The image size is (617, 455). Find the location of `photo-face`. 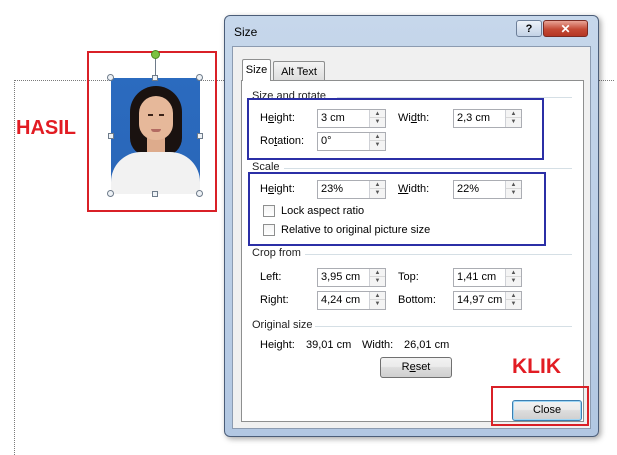

photo-face is located at coordinates (156, 118).